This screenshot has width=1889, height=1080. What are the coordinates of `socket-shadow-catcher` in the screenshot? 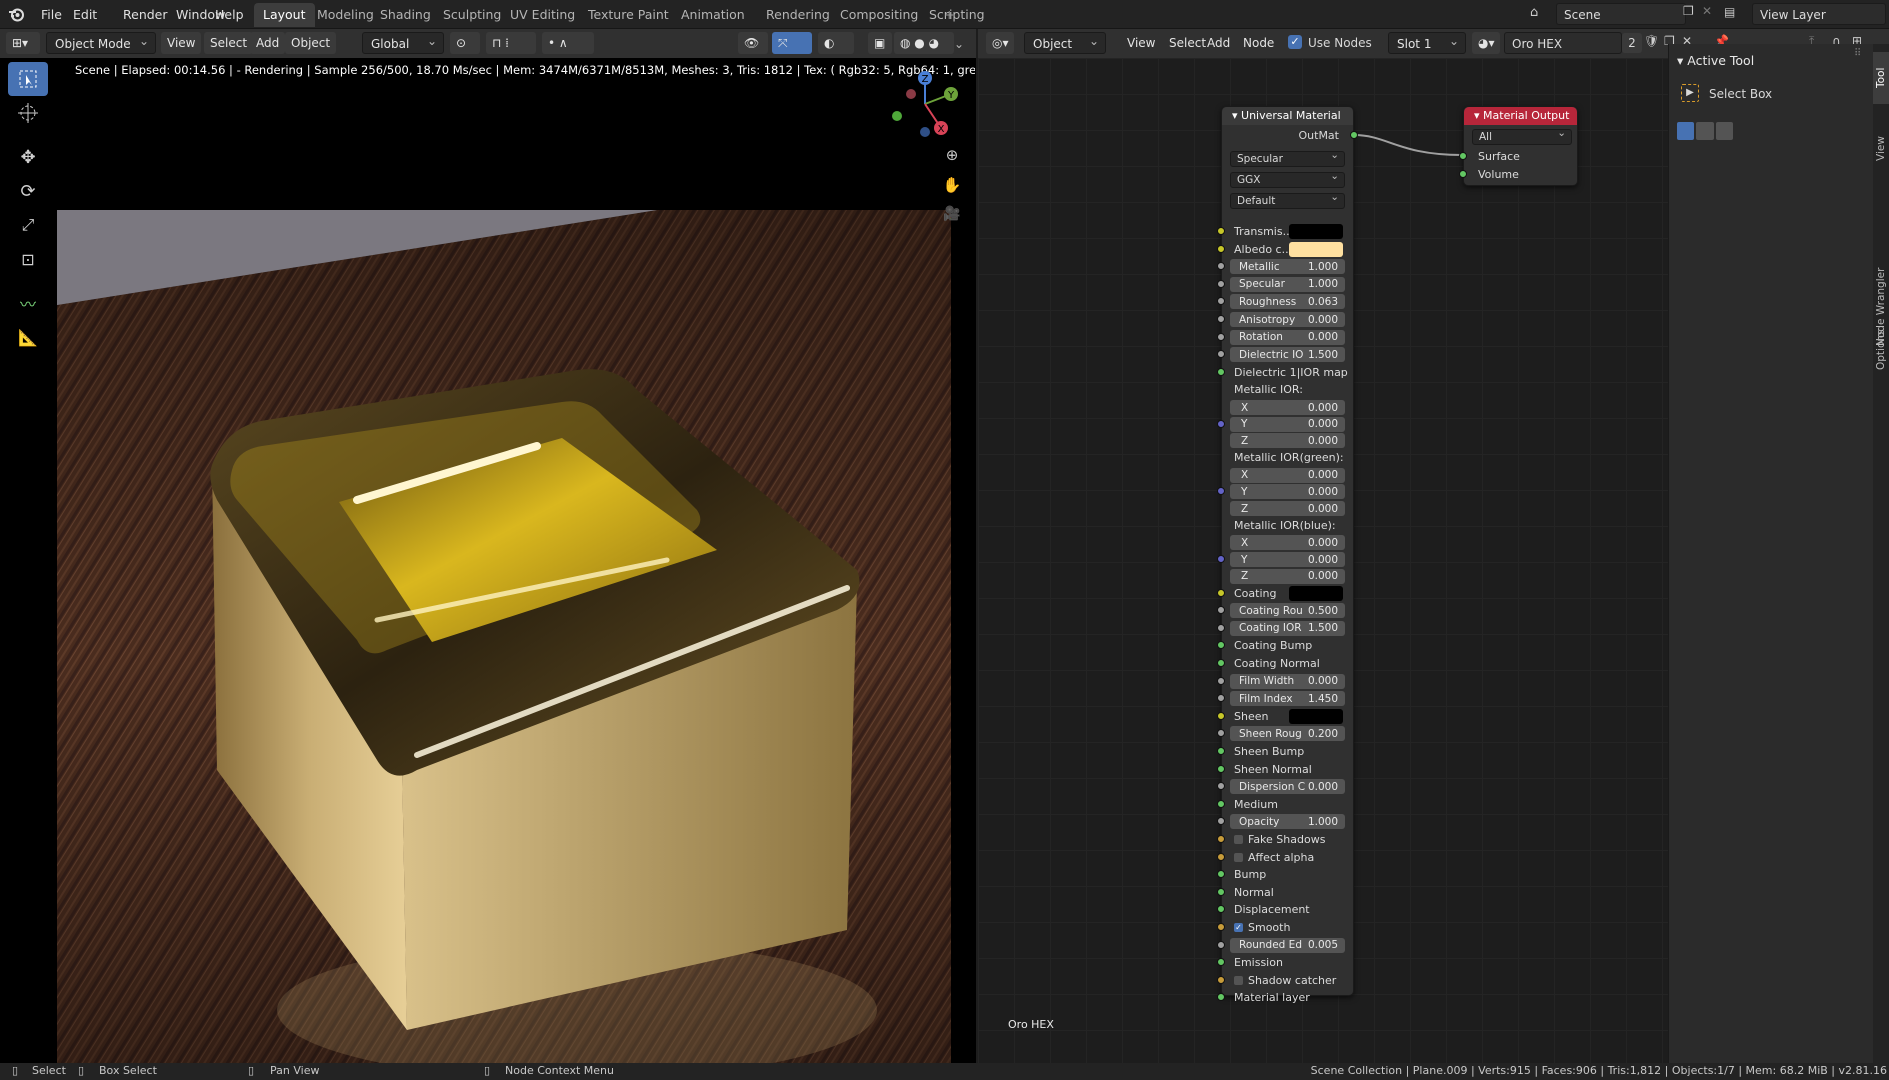 It's located at (1221, 979).